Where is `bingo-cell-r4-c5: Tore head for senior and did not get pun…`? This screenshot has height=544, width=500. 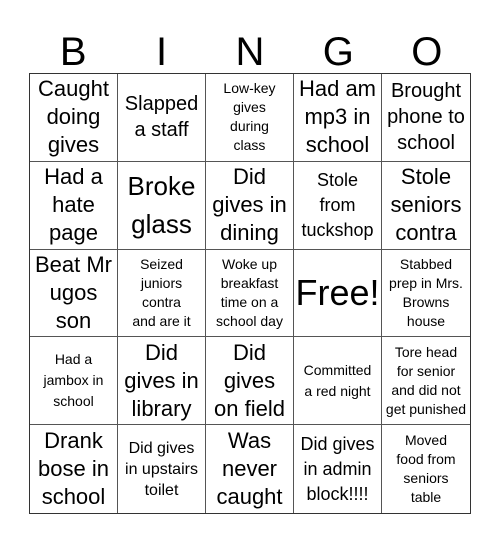
bingo-cell-r4-c5: Tore head for senior and did not get pun… is located at coordinates (426, 381).